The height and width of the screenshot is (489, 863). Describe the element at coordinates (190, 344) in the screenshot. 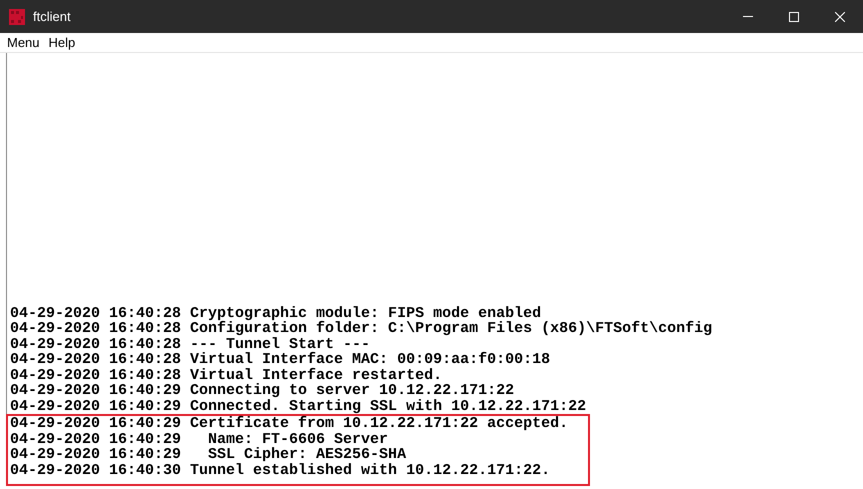

I see `log-line: 04-29-2020 16:40:28 --- Tunnel Start ---` at that location.